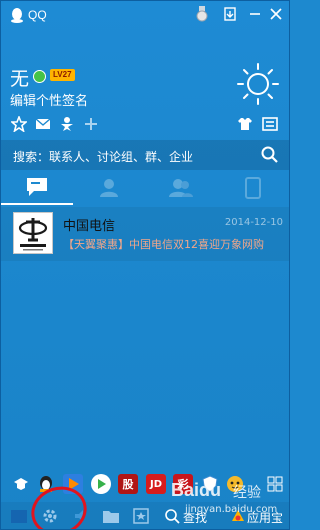 Image resolution: width=320 pixels, height=530 pixels. What do you see at coordinates (269, 154) in the screenshot?
I see `search-icon` at bounding box center [269, 154].